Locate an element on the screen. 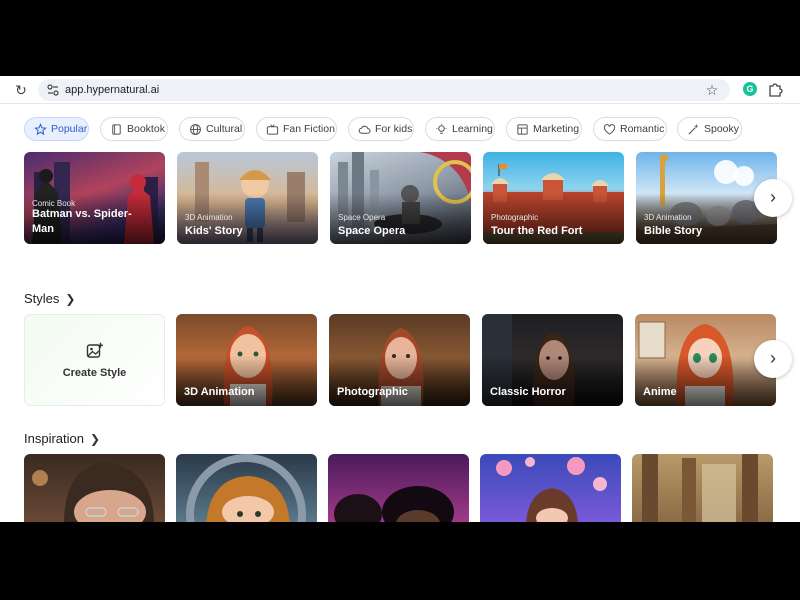  card-subtitle: Photographic is located at coordinates (515, 217).